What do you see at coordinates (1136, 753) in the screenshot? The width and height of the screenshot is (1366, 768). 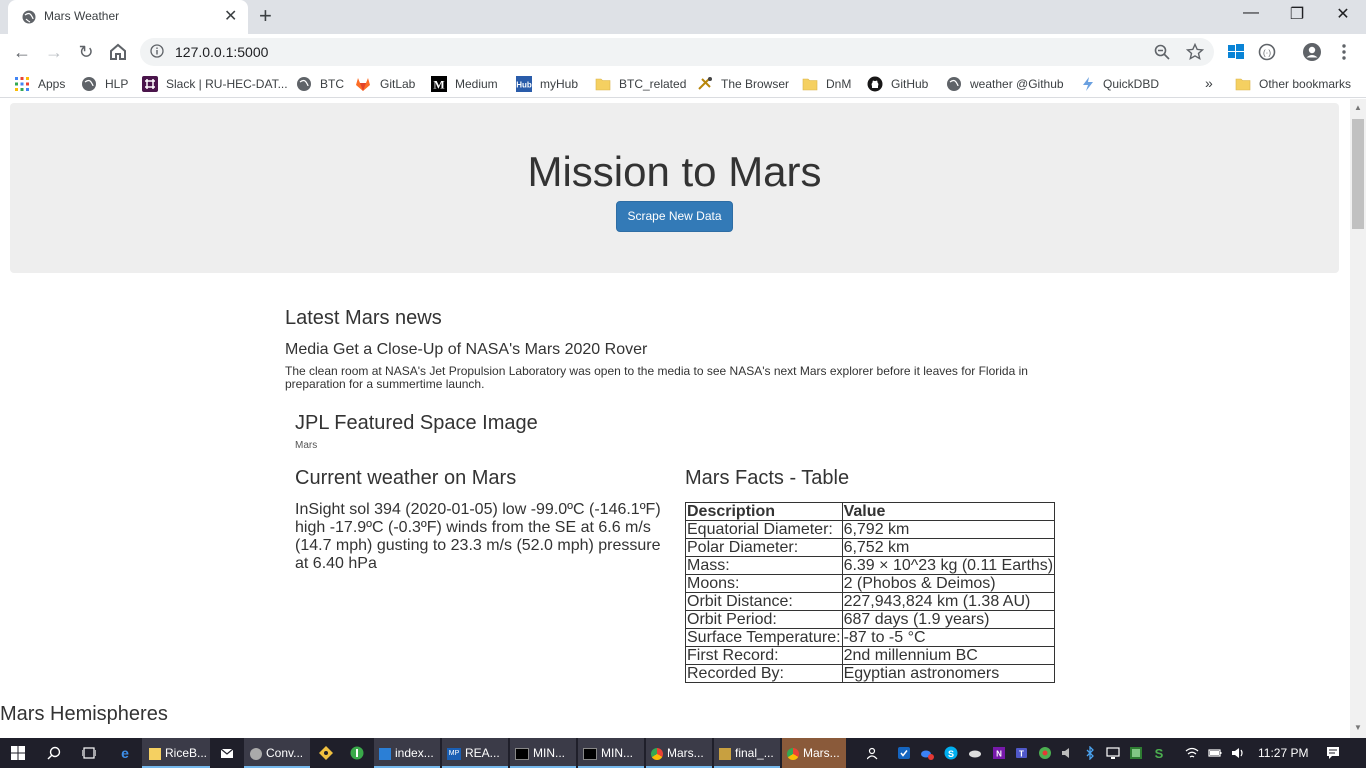 I see `app-tray-icon` at bounding box center [1136, 753].